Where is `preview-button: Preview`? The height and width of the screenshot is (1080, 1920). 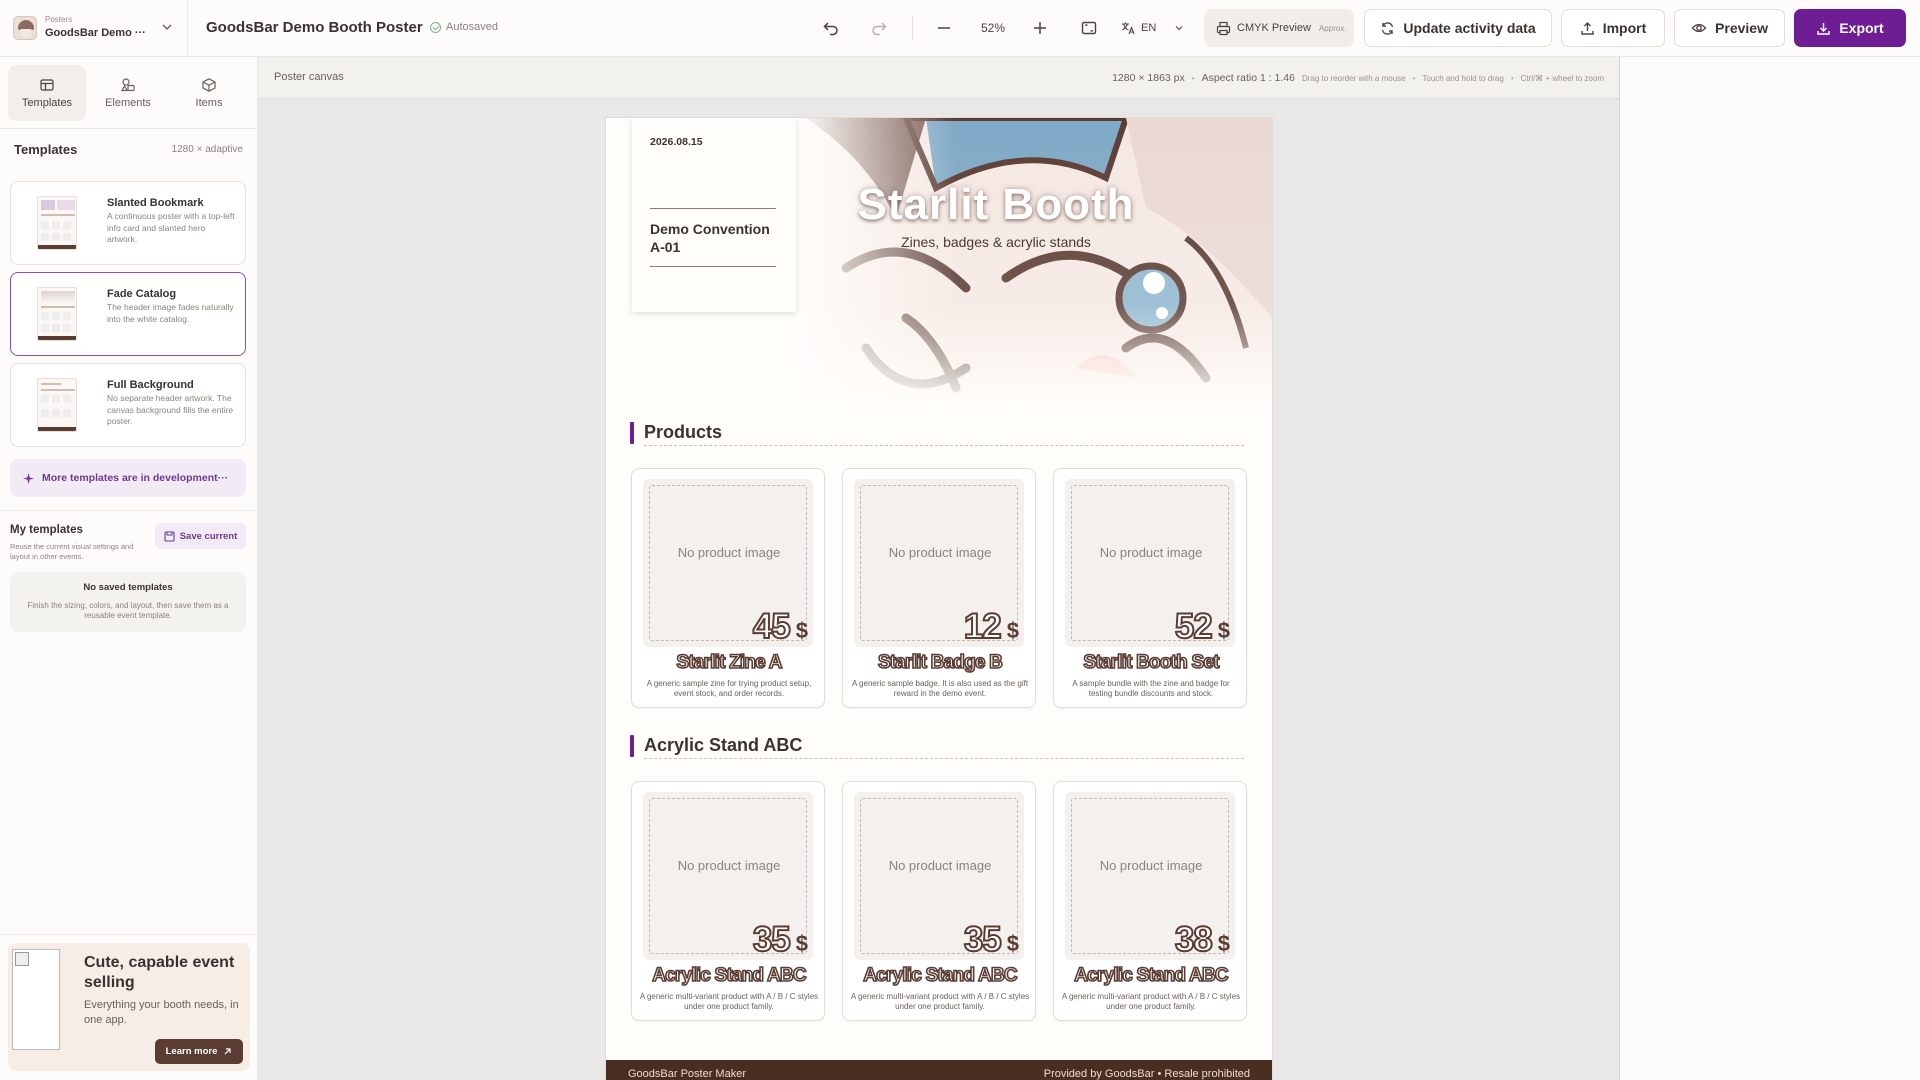 preview-button: Preview is located at coordinates (1729, 28).